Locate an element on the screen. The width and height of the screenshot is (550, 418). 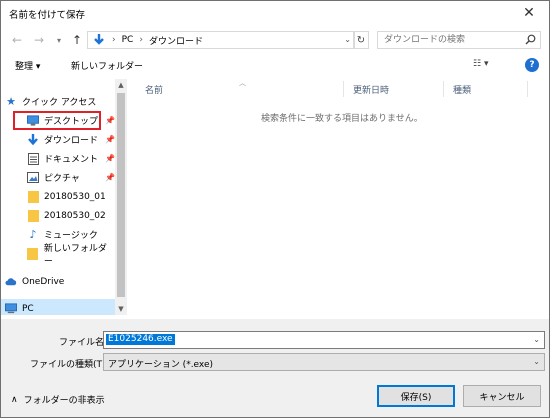
address-dropdown-icon: ⌄ is located at coordinates (347, 39).